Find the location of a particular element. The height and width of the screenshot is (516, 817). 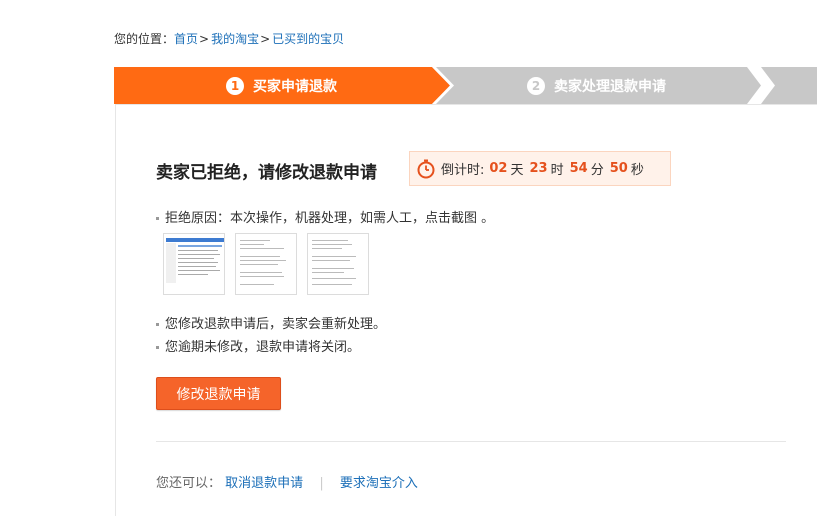

reject-reason: 拒绝原因：本次操作，机器处理，如需人工，点击截图 。 is located at coordinates (325, 216).